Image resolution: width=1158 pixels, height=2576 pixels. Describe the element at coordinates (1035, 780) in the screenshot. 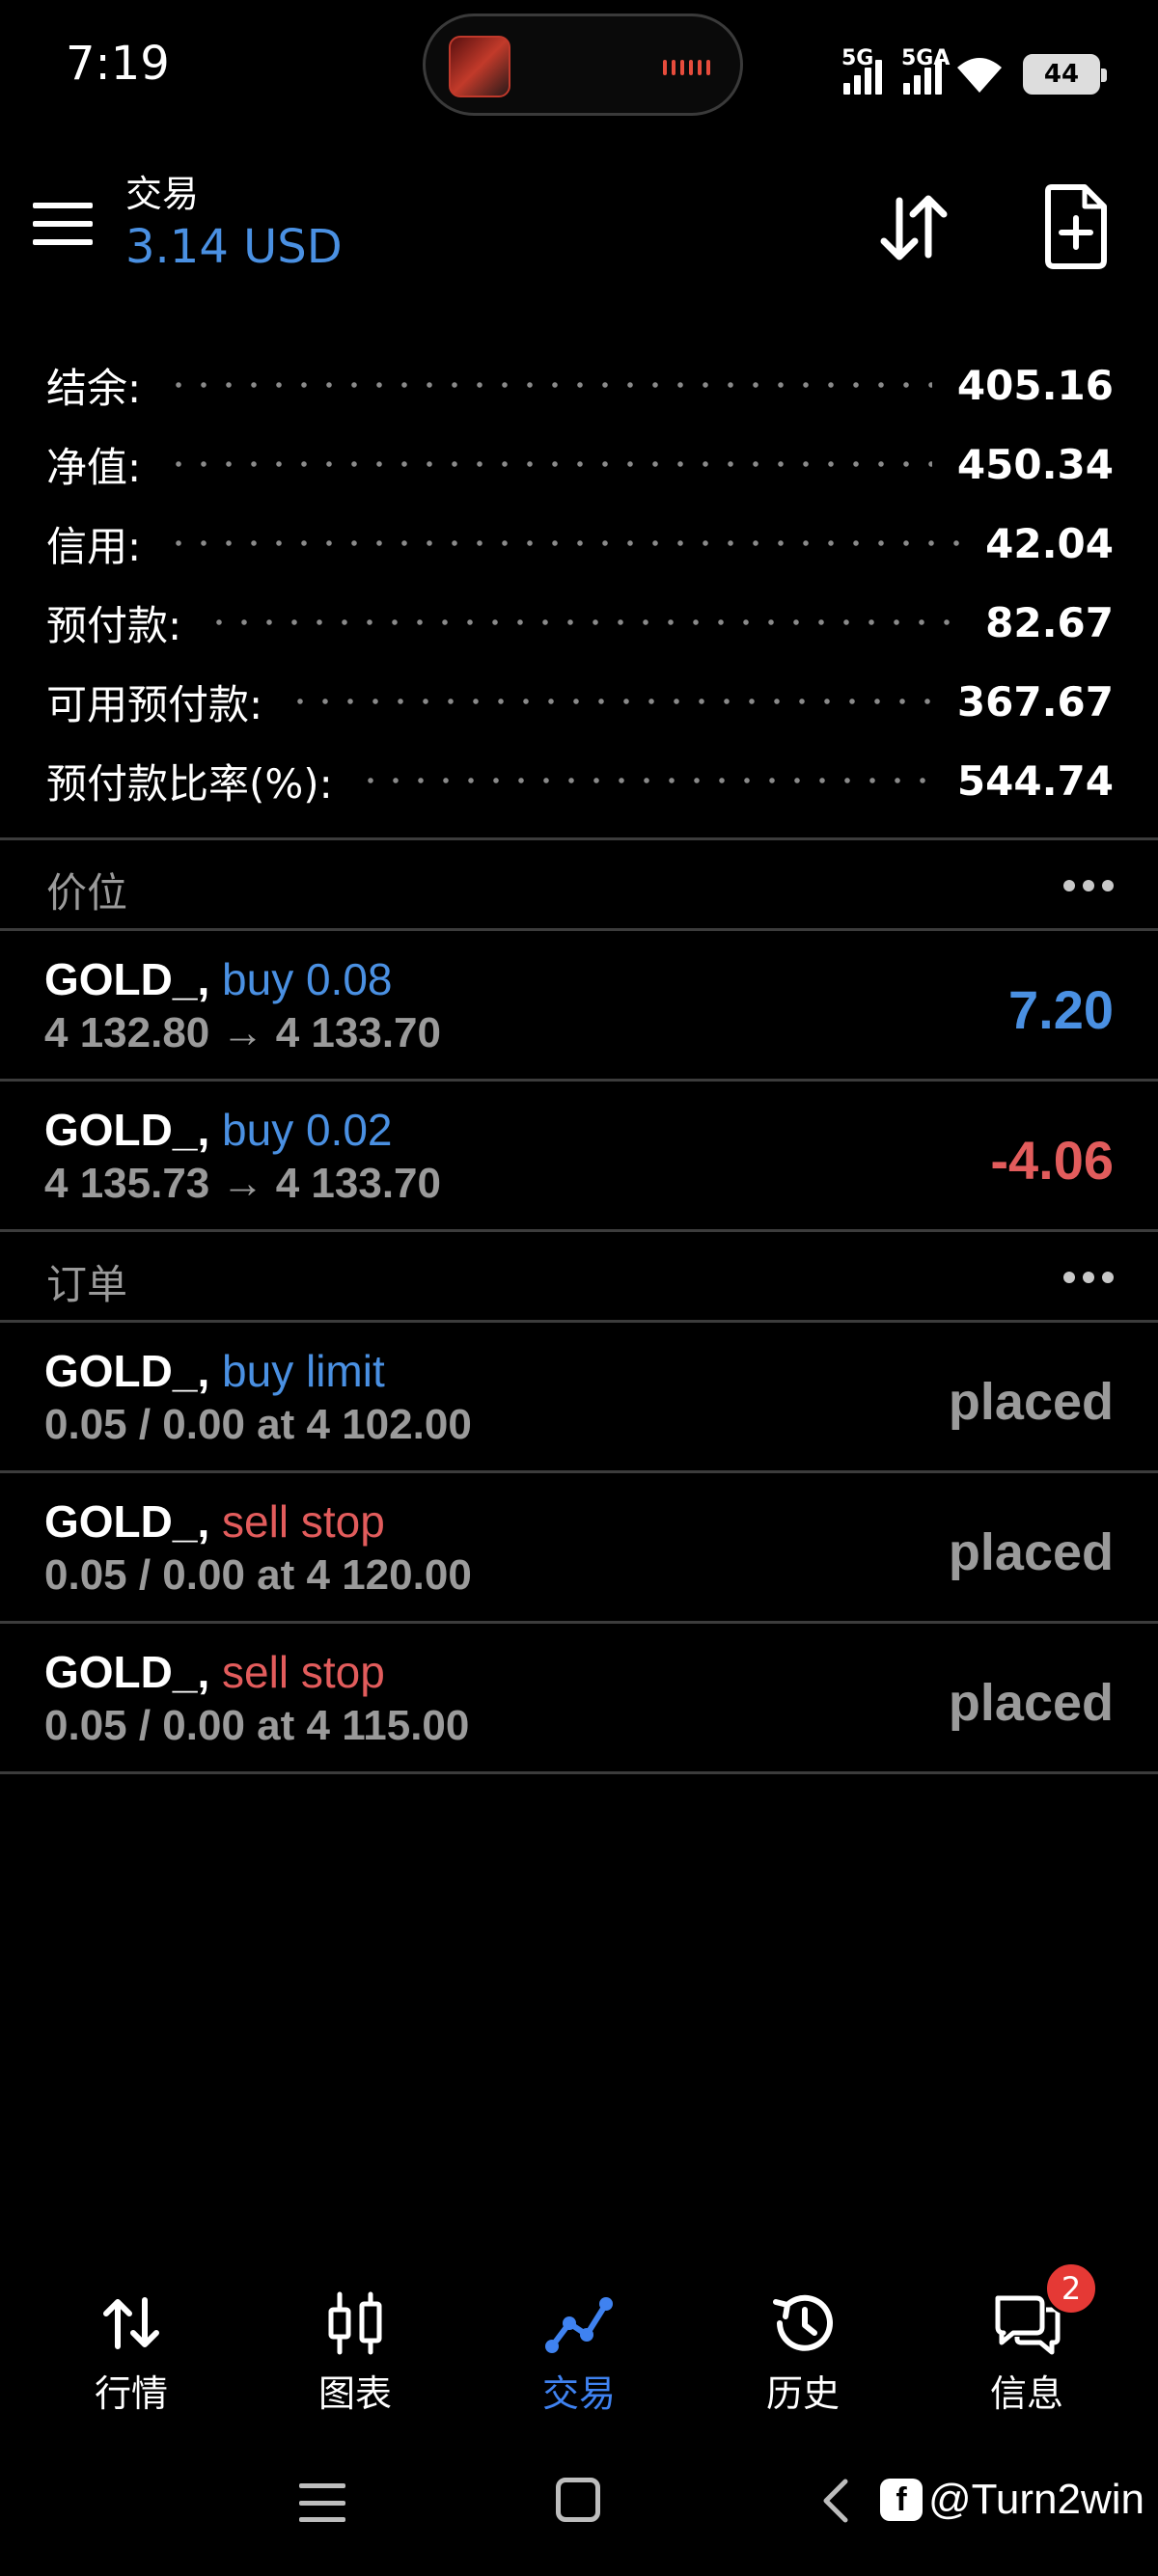

I see `summary-value: 544.74` at that location.